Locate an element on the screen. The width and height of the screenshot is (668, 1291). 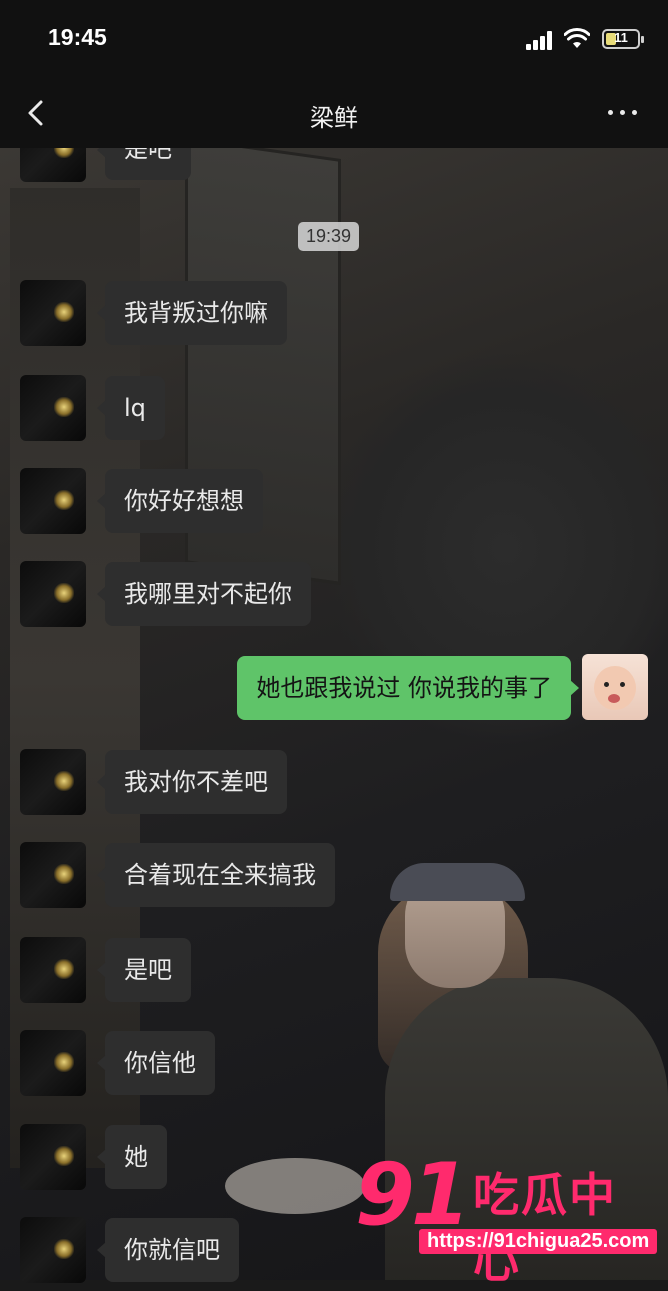
status-time: 19:45 is located at coordinates (77, 37).